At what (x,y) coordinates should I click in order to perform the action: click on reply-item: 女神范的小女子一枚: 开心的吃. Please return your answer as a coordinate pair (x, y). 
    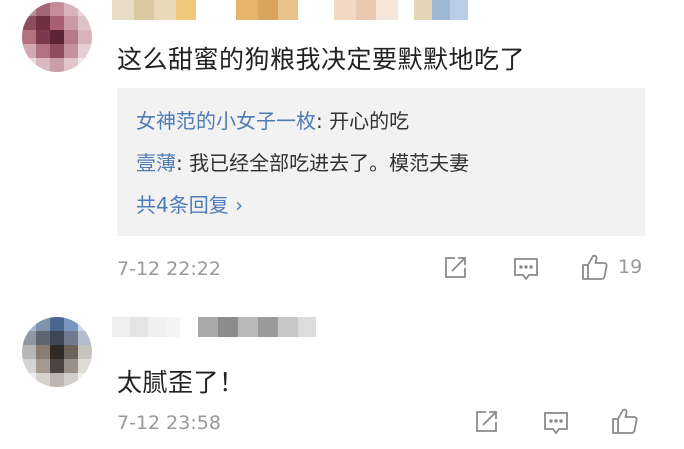
    Looking at the image, I should click on (272, 119).